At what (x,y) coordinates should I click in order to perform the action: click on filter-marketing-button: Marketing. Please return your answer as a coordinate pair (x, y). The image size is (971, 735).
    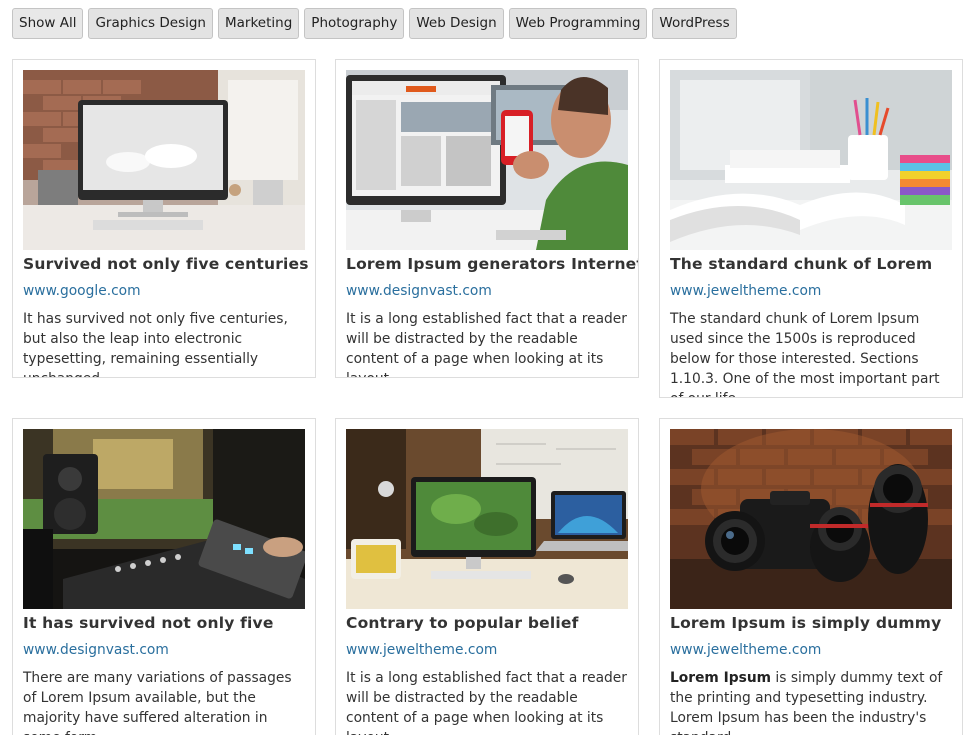
    Looking at the image, I should click on (259, 23).